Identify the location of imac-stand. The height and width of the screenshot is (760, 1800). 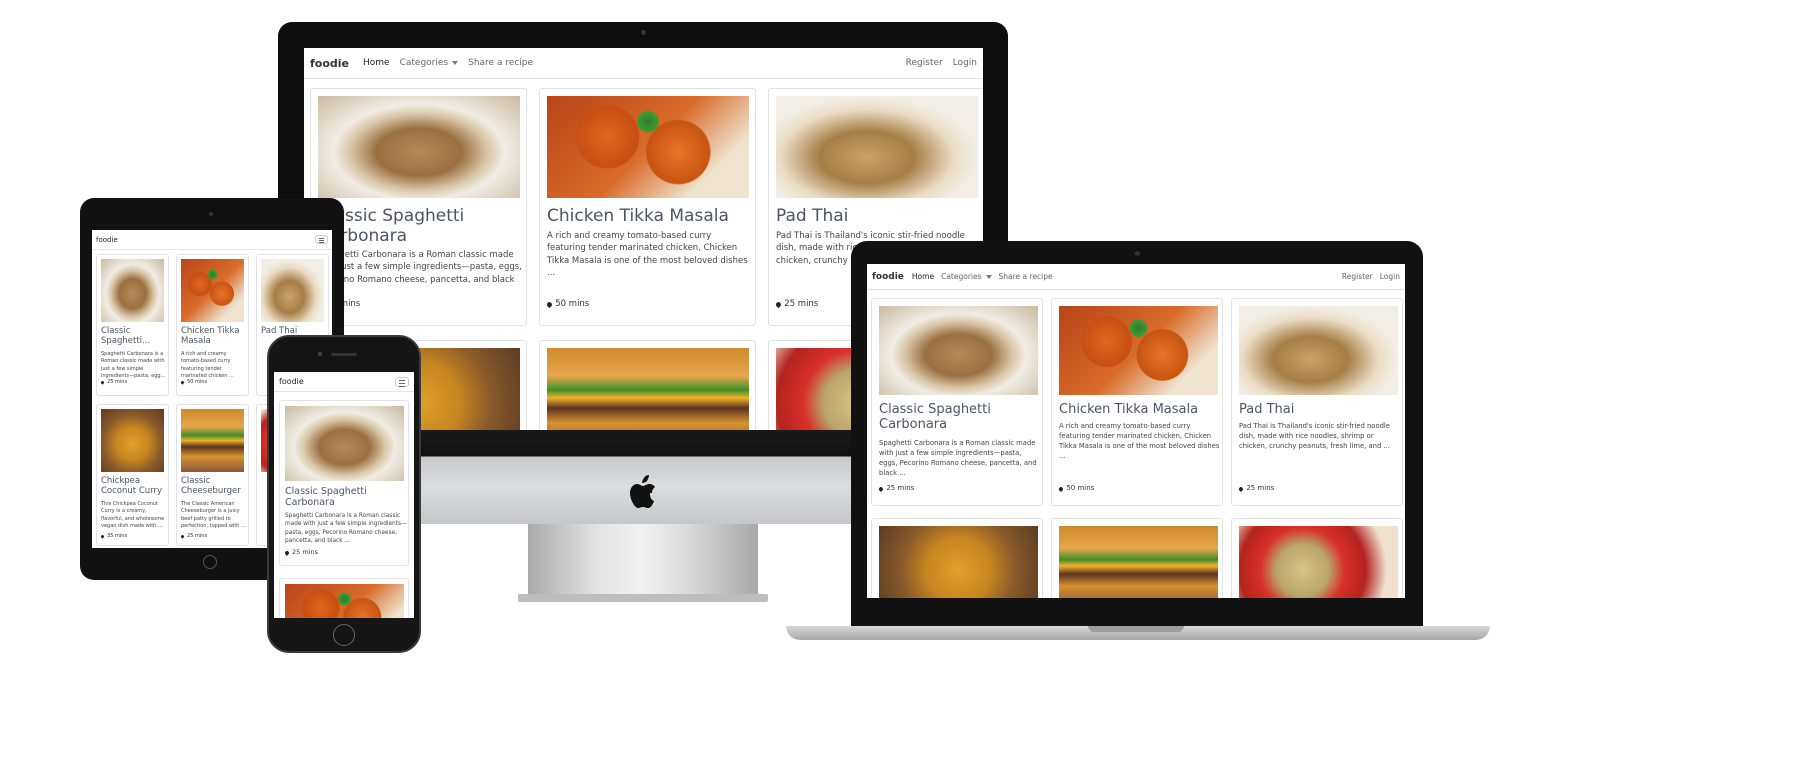
(643, 560).